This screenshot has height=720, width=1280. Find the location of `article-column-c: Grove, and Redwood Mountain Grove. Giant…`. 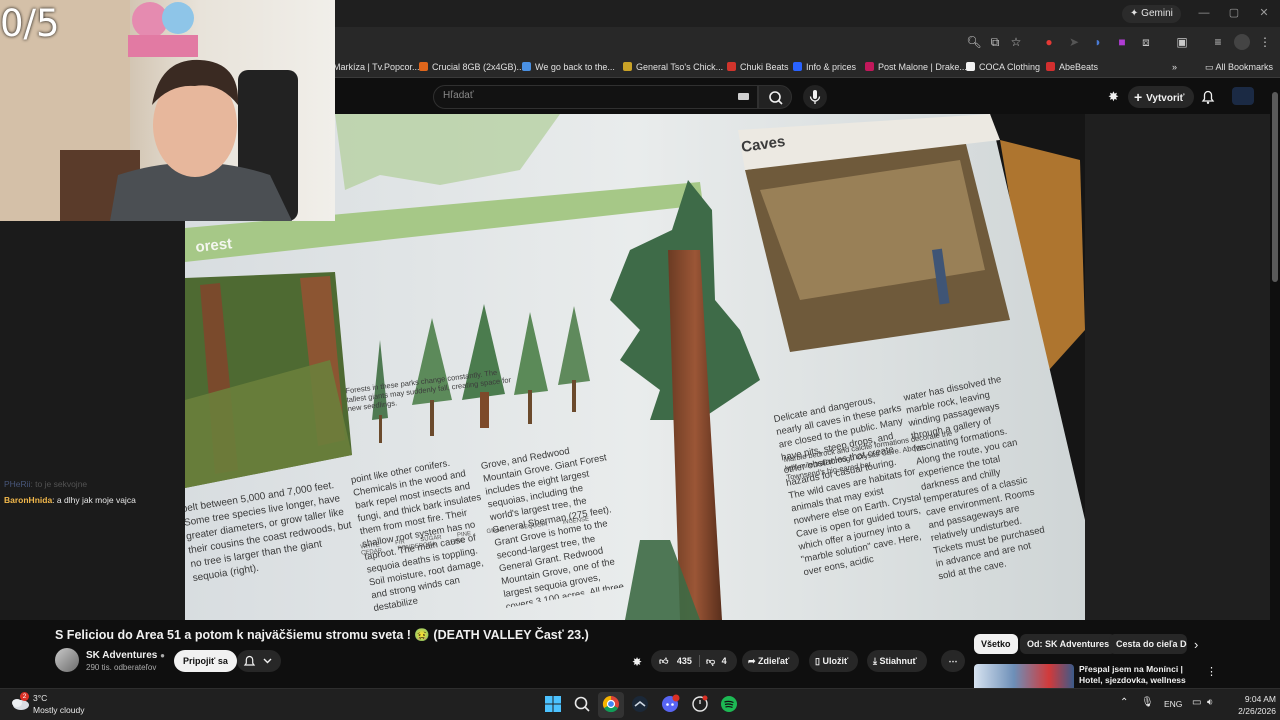

article-column-c: Grove, and Redwood Mountain Grove. Giant… is located at coordinates (552, 526).